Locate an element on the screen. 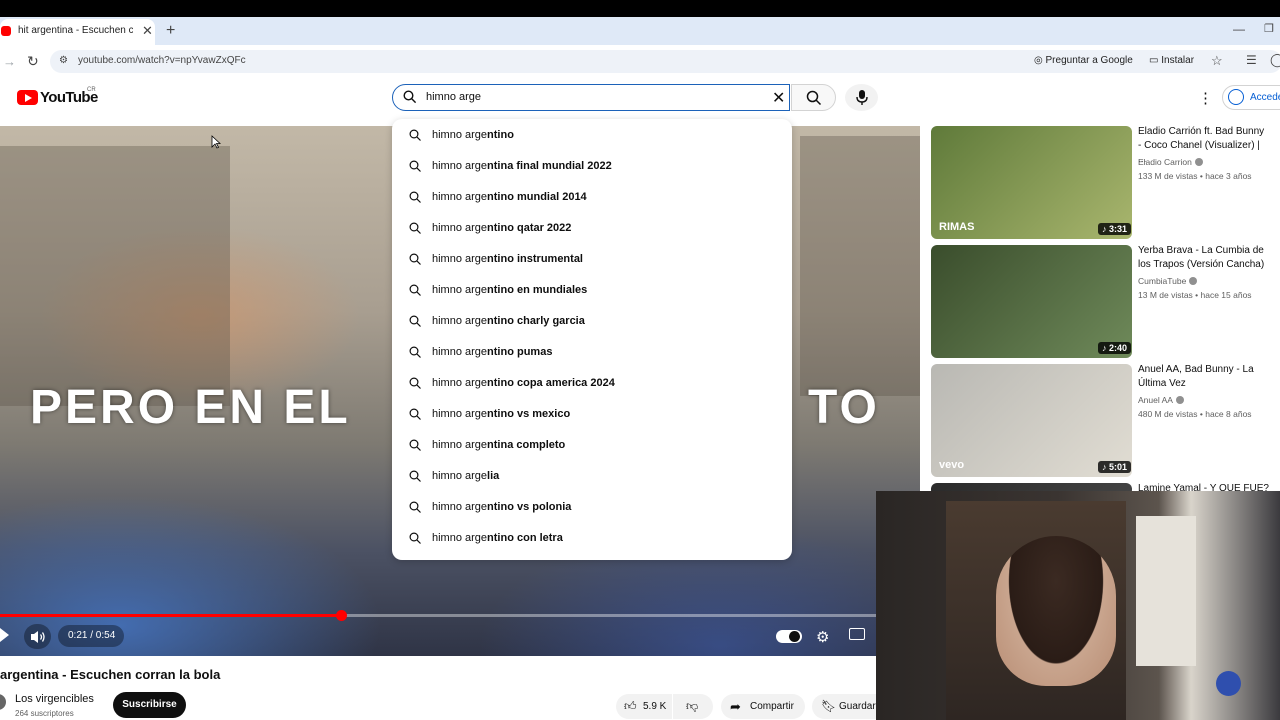 The width and height of the screenshot is (1280, 720). window-maximize-icon: ❐ is located at coordinates (1269, 28).